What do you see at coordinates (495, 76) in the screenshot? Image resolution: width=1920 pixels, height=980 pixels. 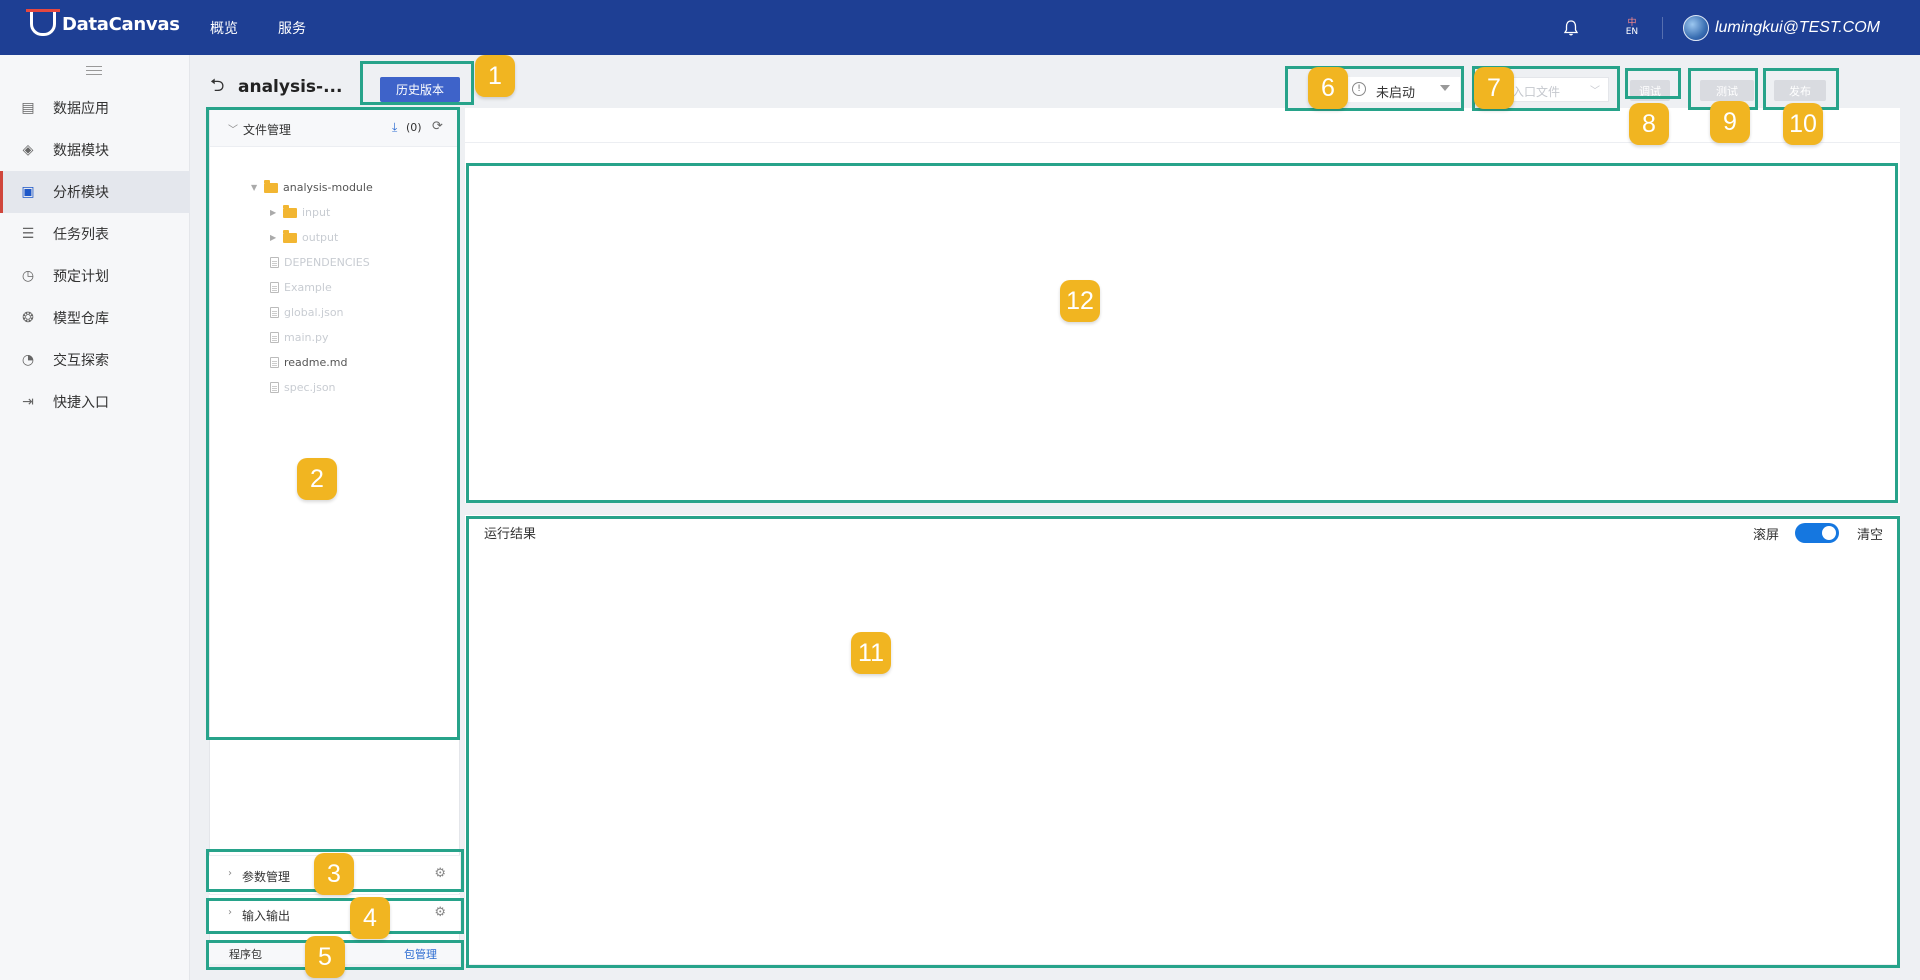 I see `callout-badge-1: 1` at bounding box center [495, 76].